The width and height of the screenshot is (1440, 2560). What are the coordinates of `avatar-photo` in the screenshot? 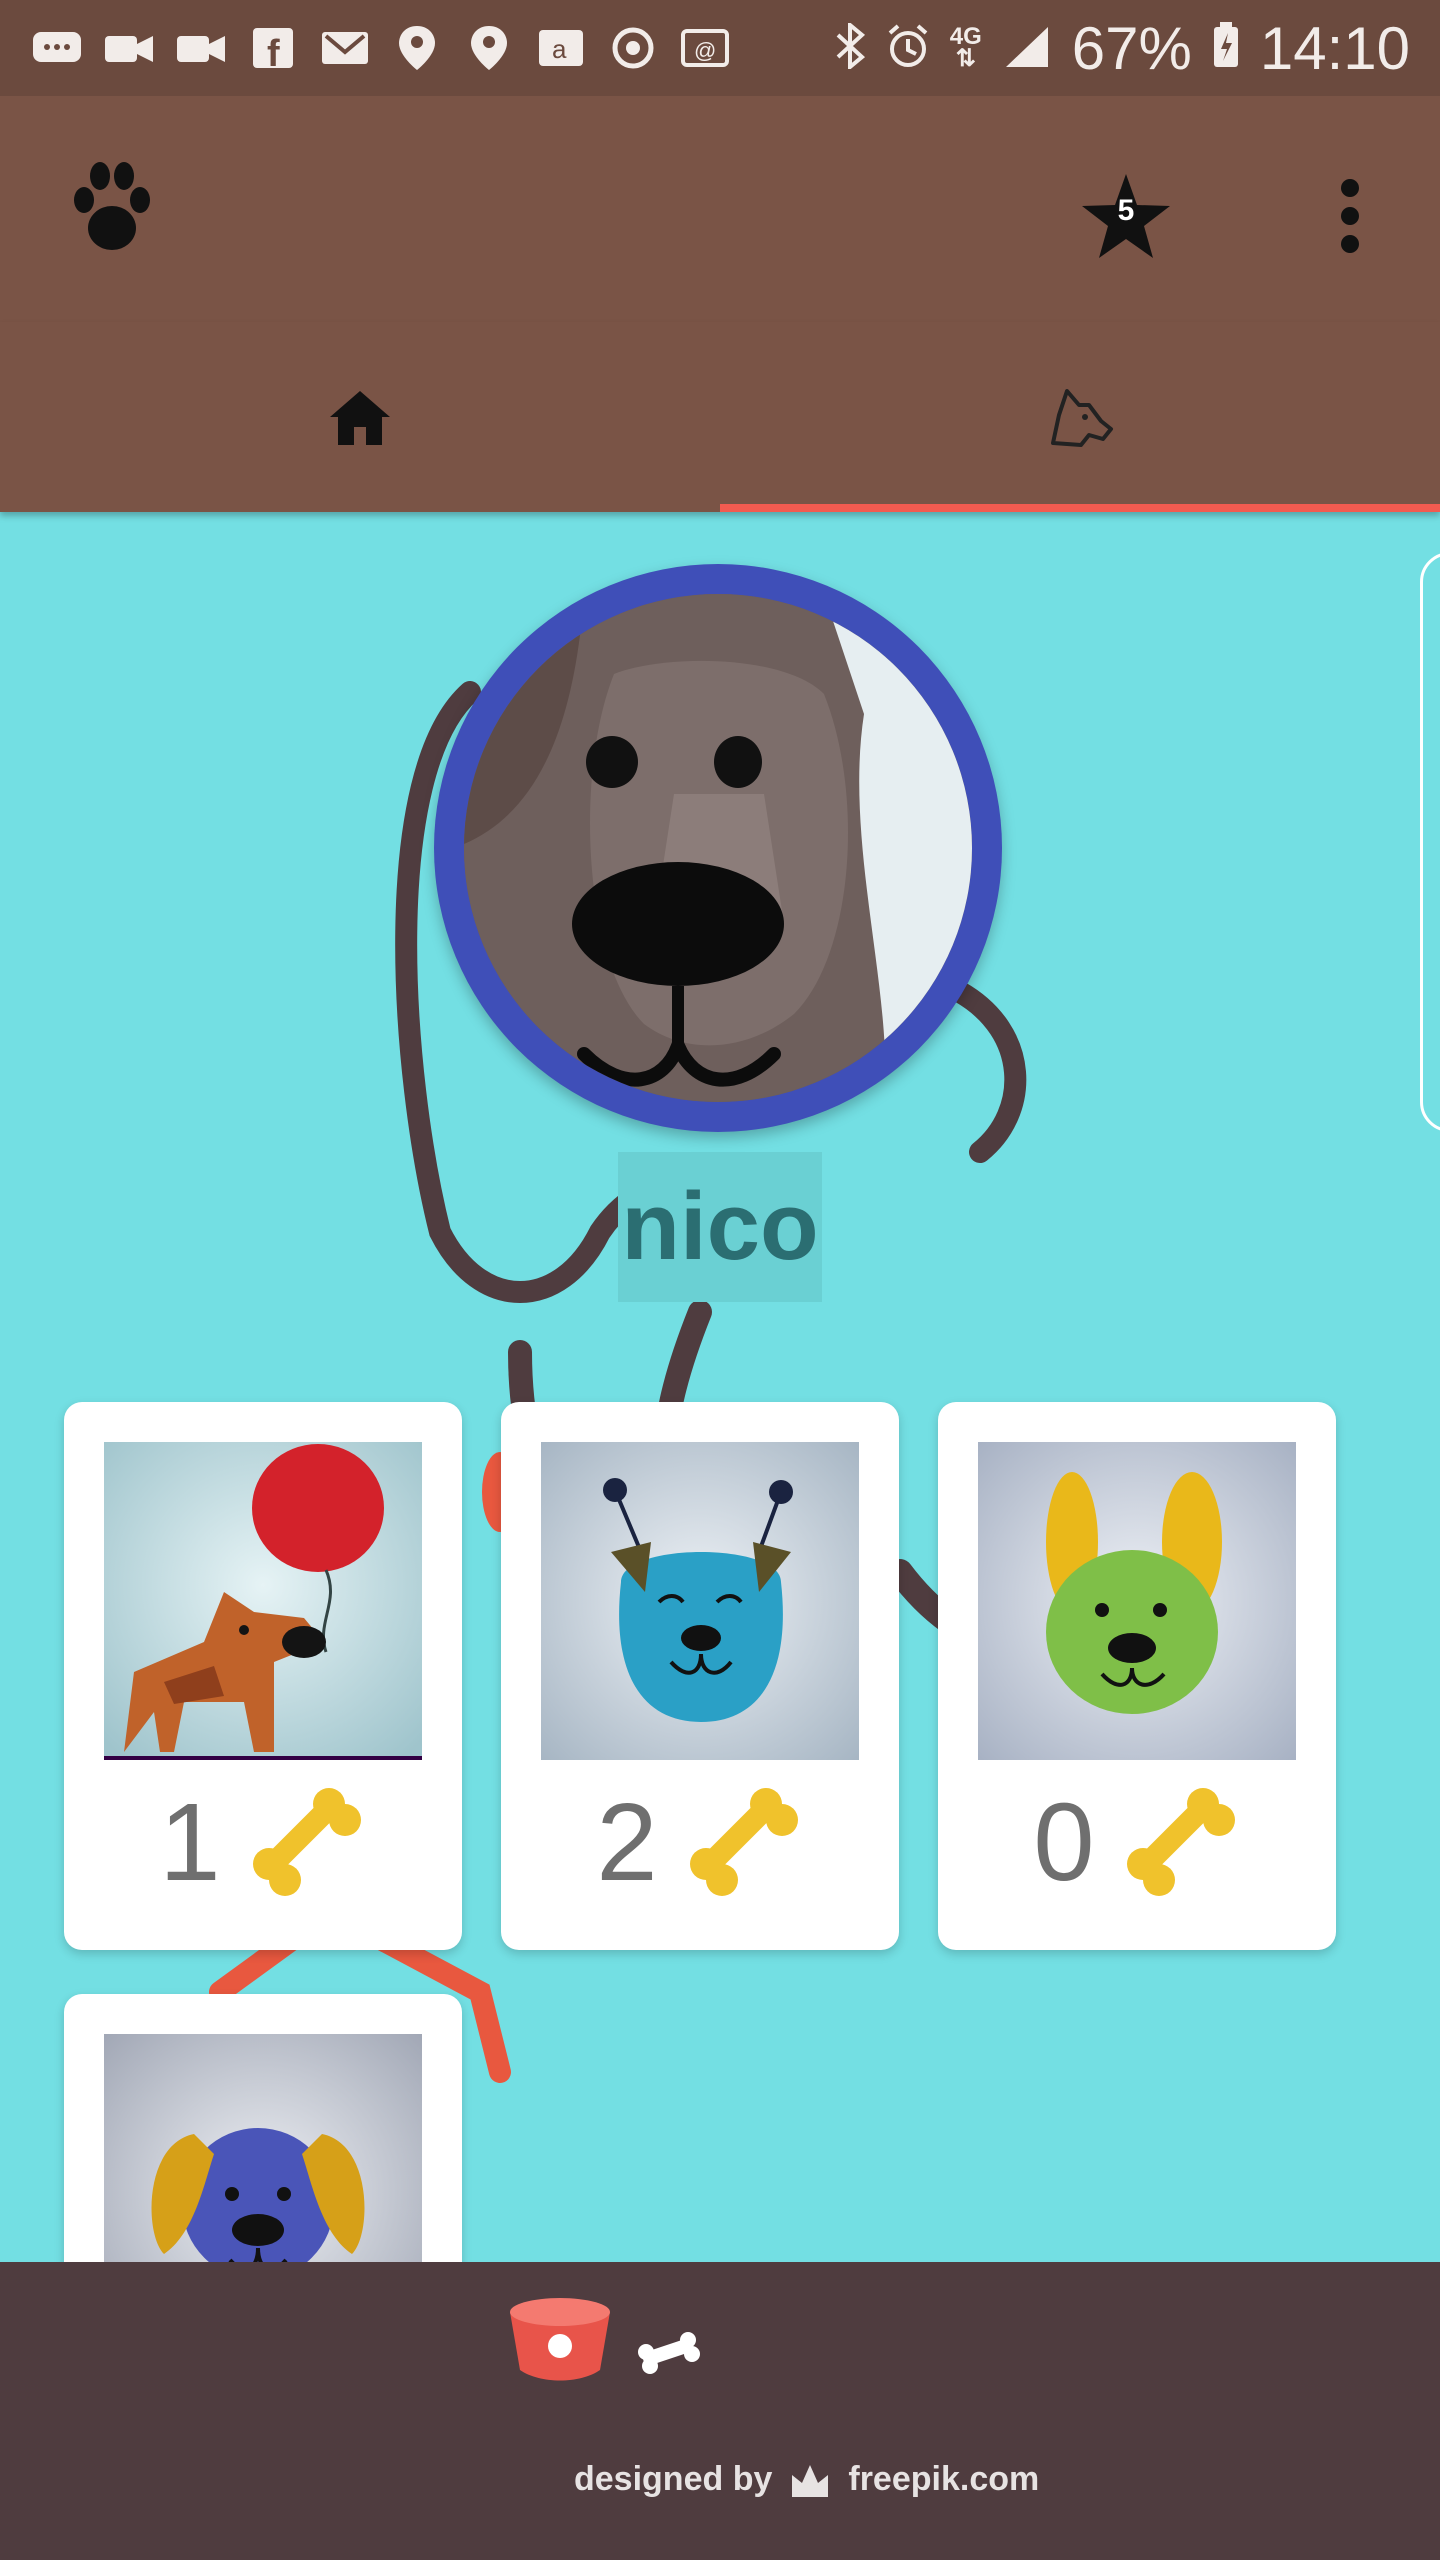 It's located at (718, 848).